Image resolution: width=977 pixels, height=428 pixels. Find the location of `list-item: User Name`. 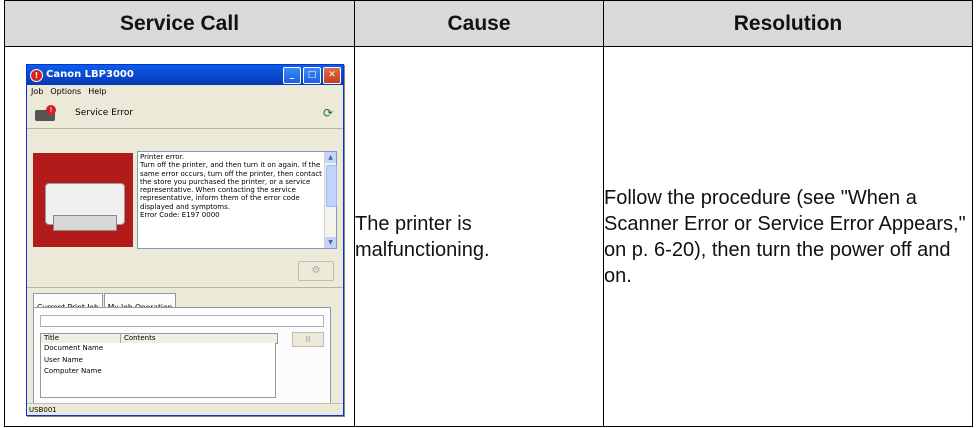

list-item: User Name is located at coordinates (63, 359).